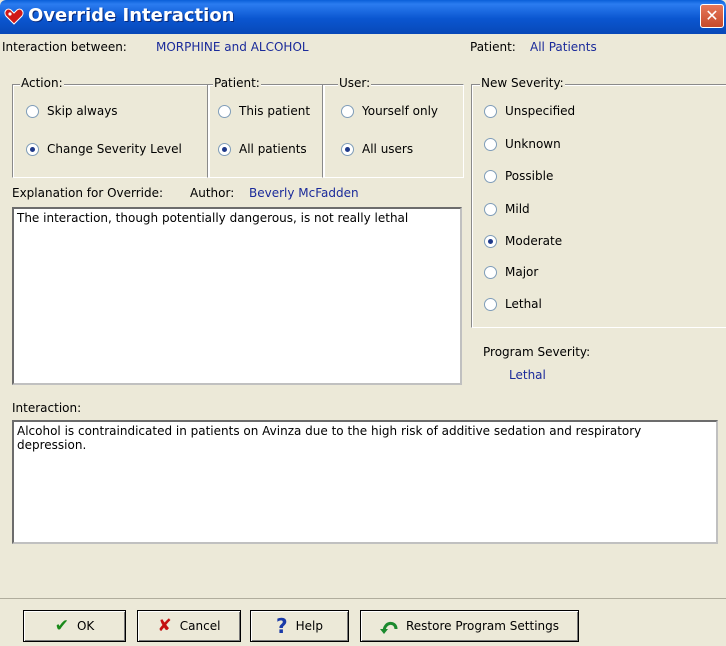 Image resolution: width=726 pixels, height=646 pixels. I want to click on patient-value: All Patients, so click(563, 47).